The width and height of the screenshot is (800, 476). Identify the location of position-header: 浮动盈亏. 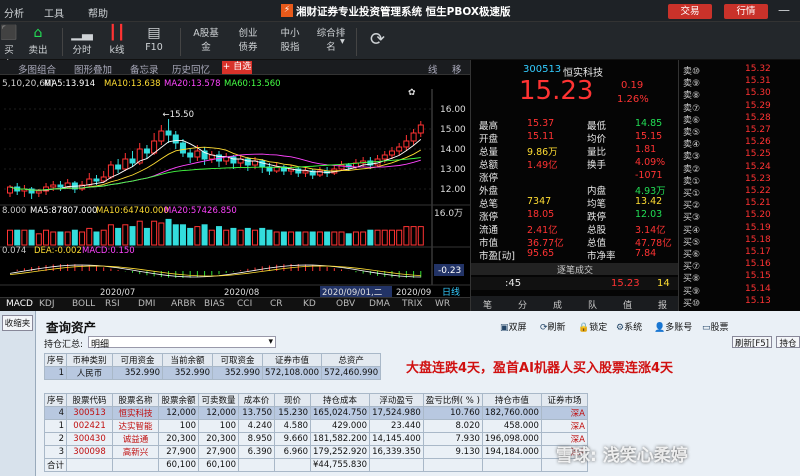
(396, 400).